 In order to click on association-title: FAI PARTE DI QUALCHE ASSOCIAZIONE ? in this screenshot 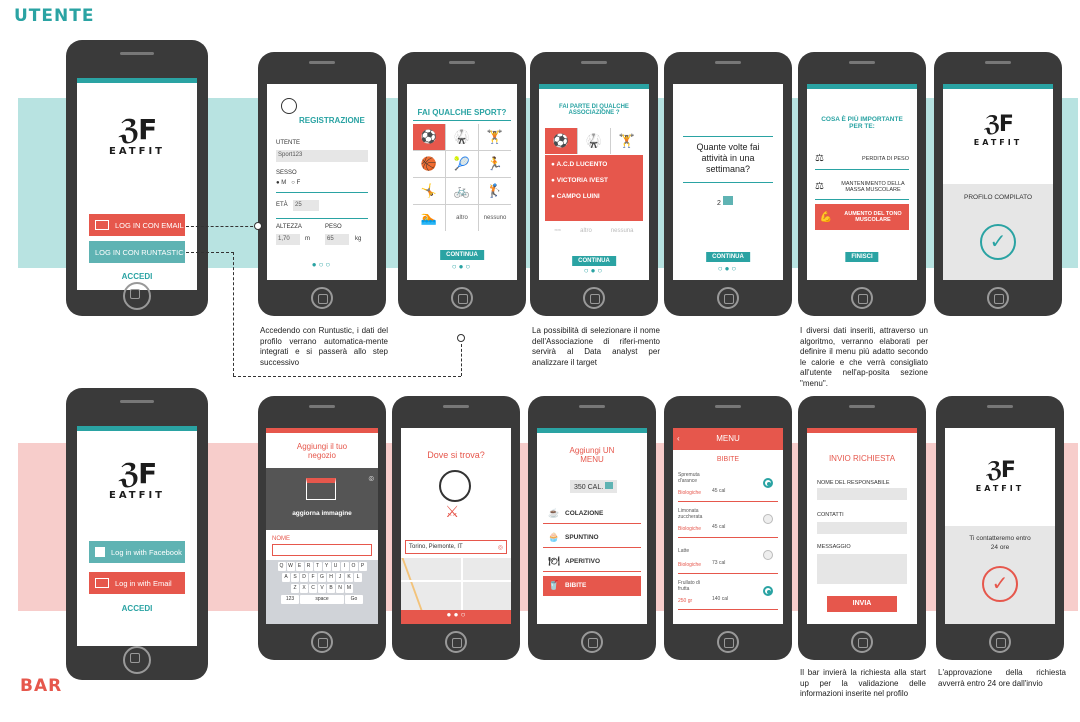, I will do `click(594, 110)`.